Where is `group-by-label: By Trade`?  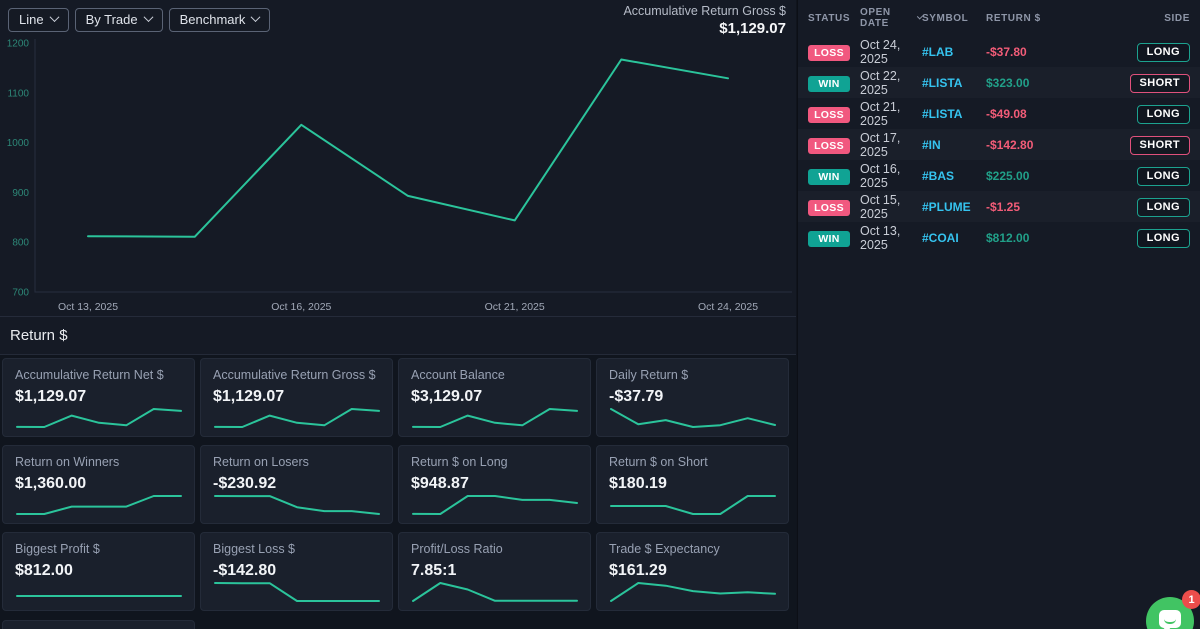
group-by-label: By Trade is located at coordinates (111, 19).